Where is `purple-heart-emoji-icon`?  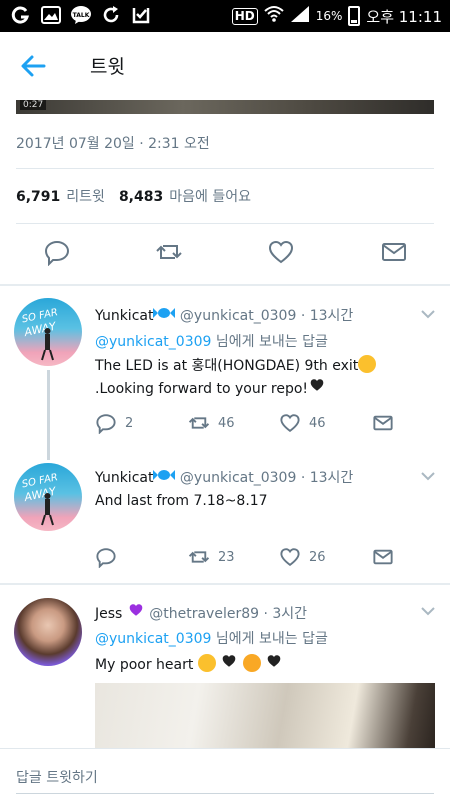
purple-heart-emoji-icon is located at coordinates (136, 613).